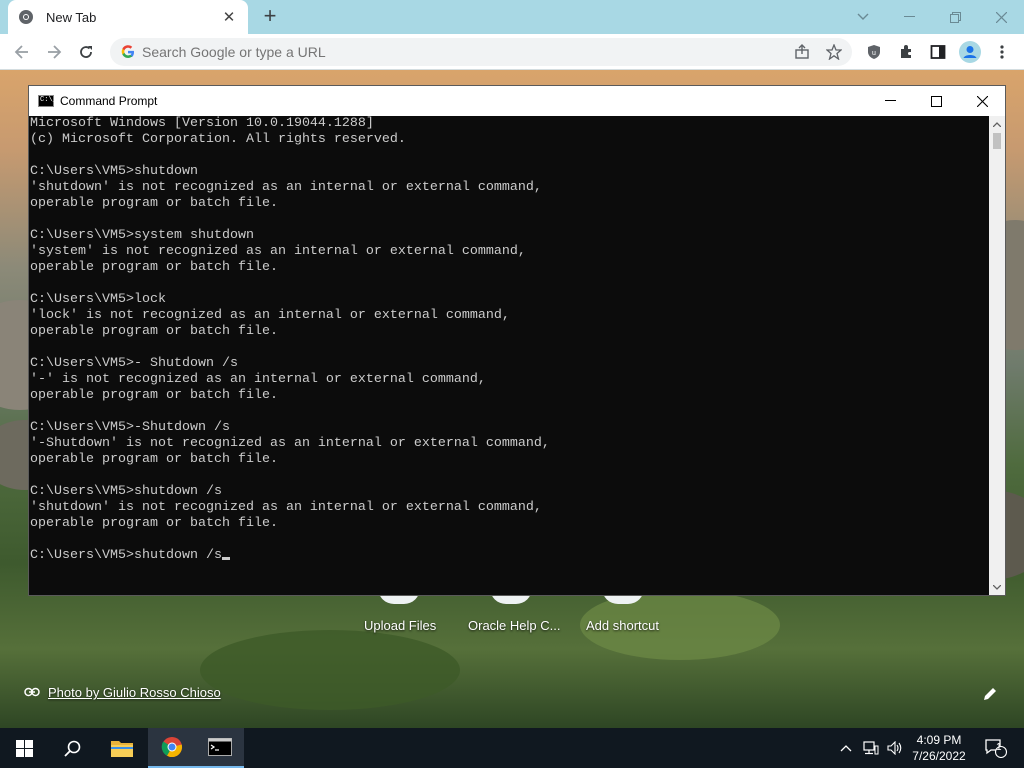  I want to click on volume-icon, so click(895, 748).